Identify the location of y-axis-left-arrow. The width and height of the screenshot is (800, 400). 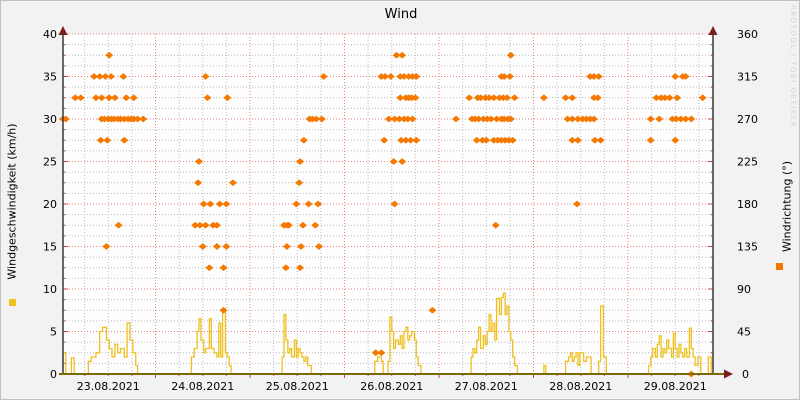
(63, 30).